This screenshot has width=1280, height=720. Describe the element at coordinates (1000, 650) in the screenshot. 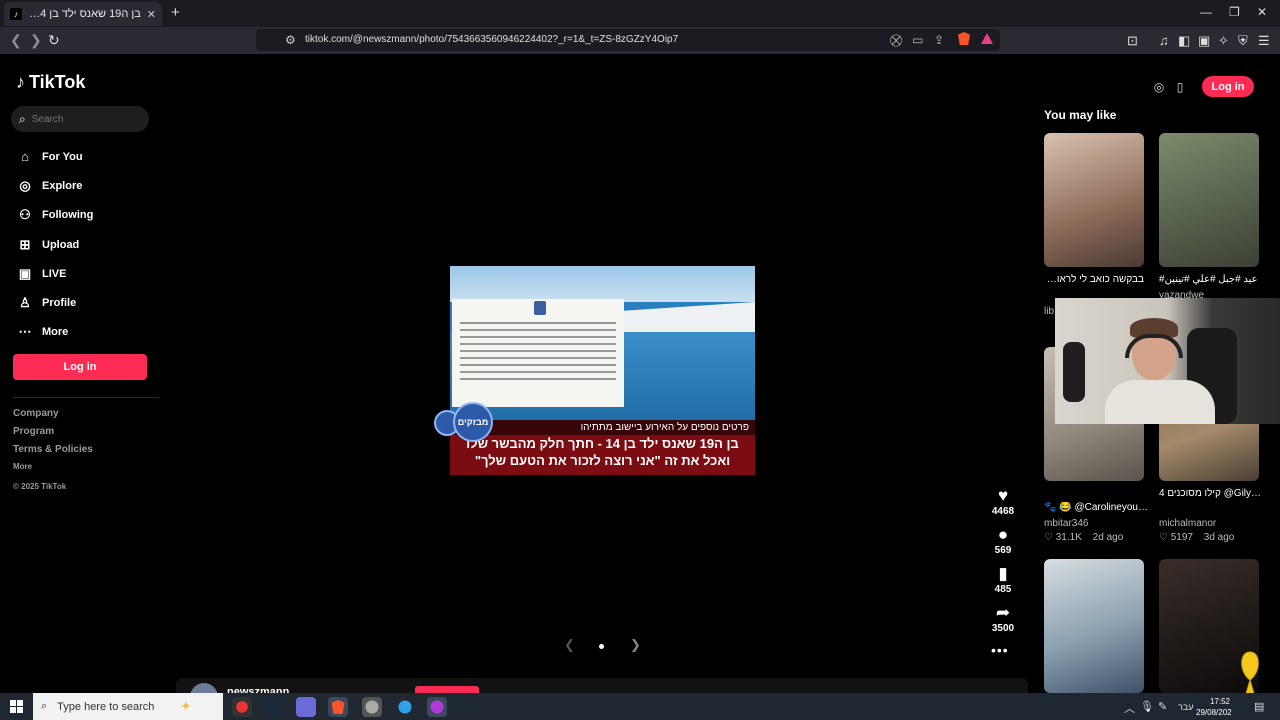

I see `more-options-icon: •••` at that location.